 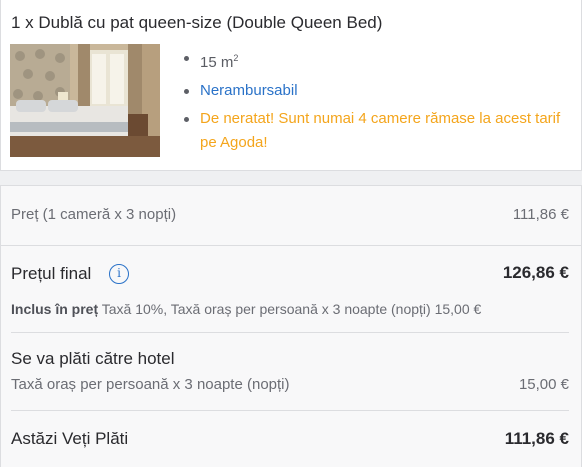 I want to click on room-size-text: 15 m, so click(x=217, y=62).